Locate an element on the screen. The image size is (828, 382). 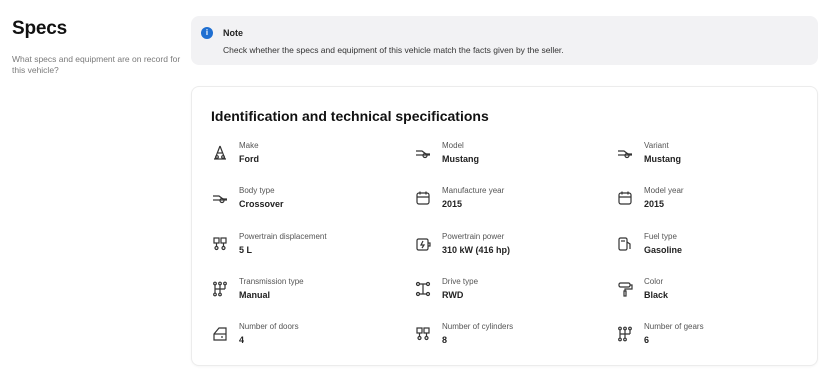
spec-label: Powertrain power is located at coordinates (473, 236).